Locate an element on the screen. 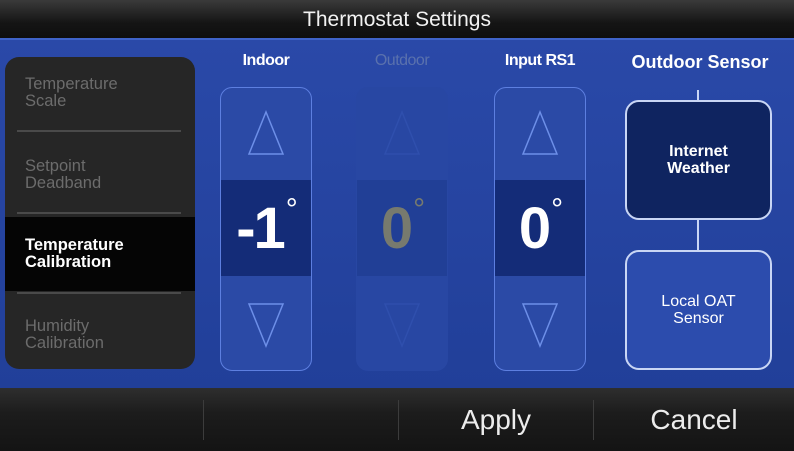 The height and width of the screenshot is (451, 794). input-rs1-calibration-spinner: 0 ° is located at coordinates (540, 229).